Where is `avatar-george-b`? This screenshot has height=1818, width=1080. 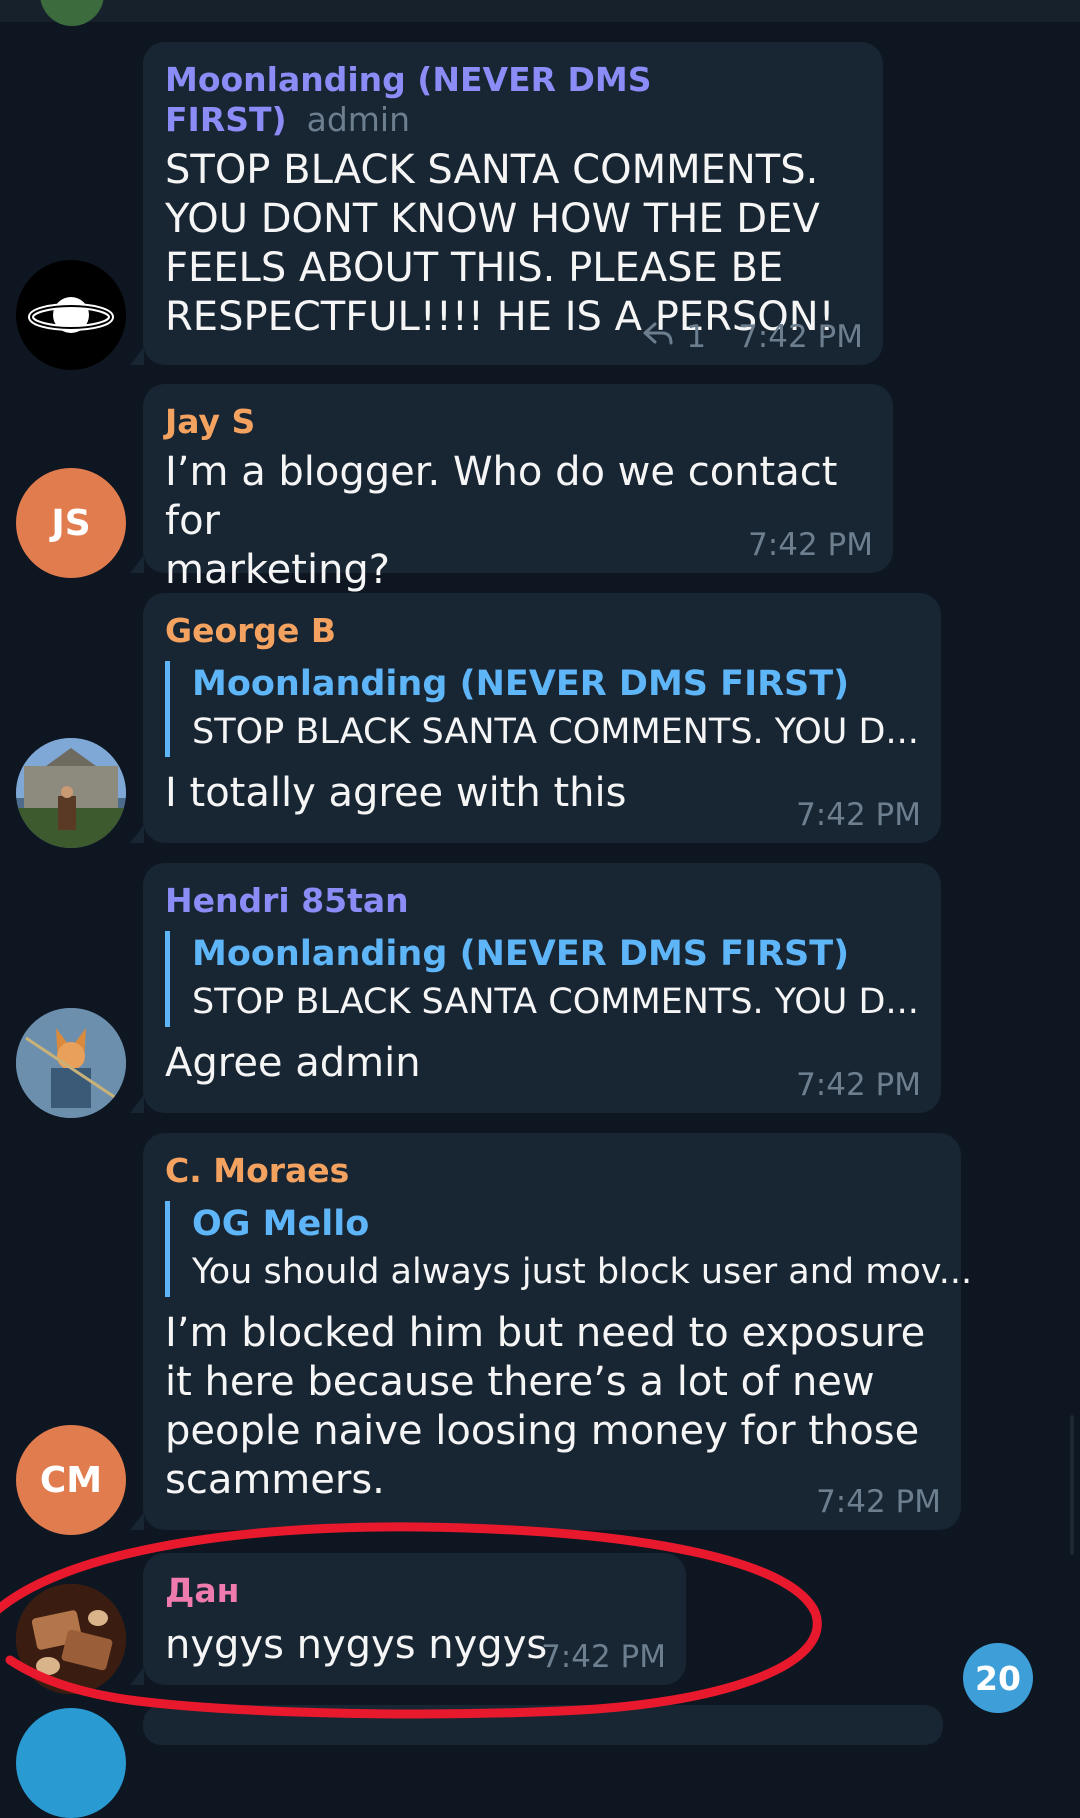
avatar-george-b is located at coordinates (71, 793).